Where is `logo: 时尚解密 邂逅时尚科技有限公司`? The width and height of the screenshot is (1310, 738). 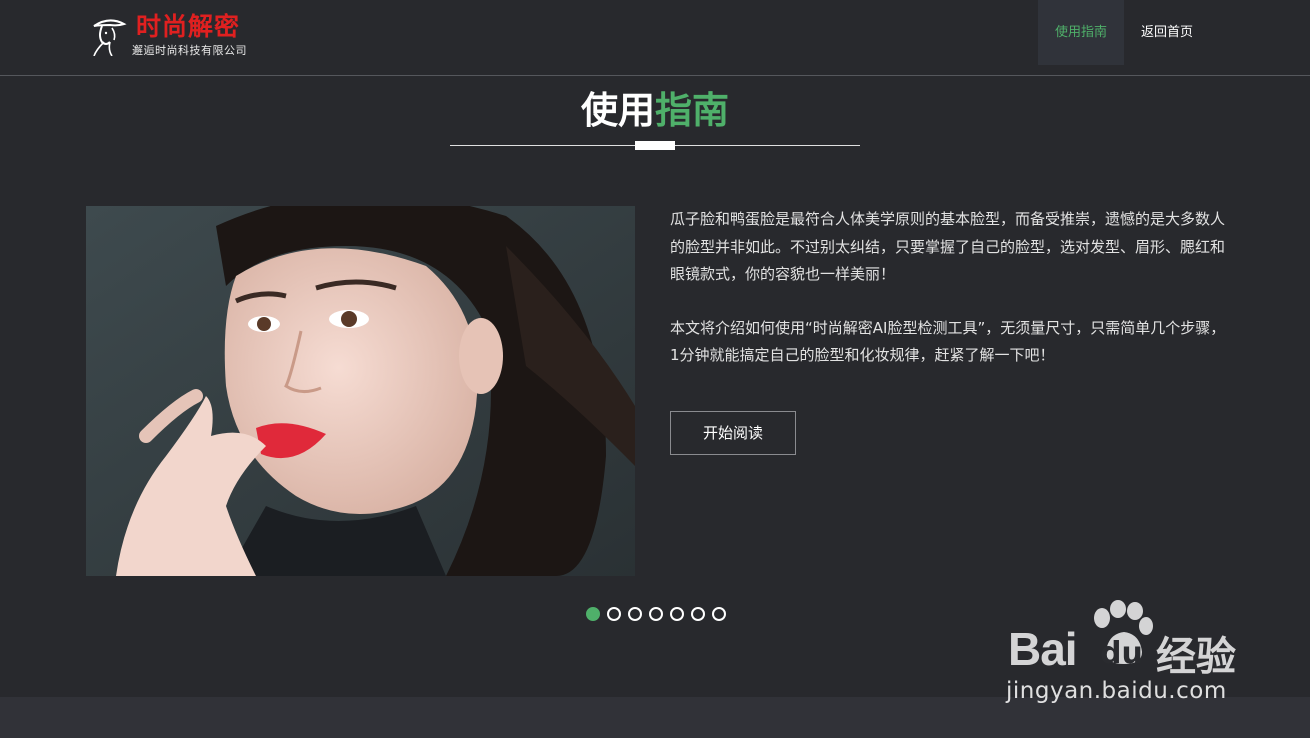
logo: 时尚解密 邂逅时尚科技有限公司 is located at coordinates (177, 35).